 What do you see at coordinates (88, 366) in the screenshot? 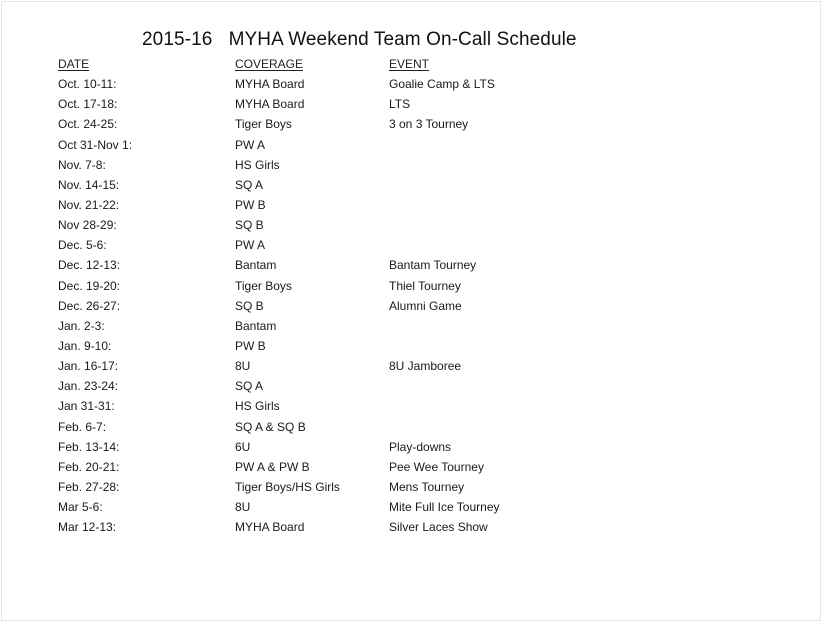
I see `date-cell: Jan. 16-17:` at bounding box center [88, 366].